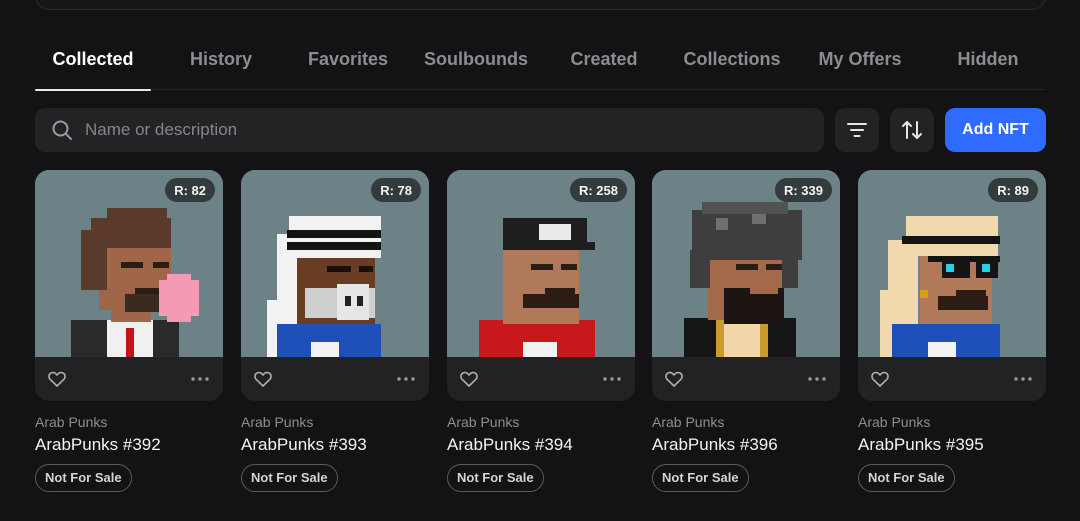 This screenshot has height=521, width=1080. Describe the element at coordinates (129, 263) in the screenshot. I see `nft-image: R: 82` at that location.